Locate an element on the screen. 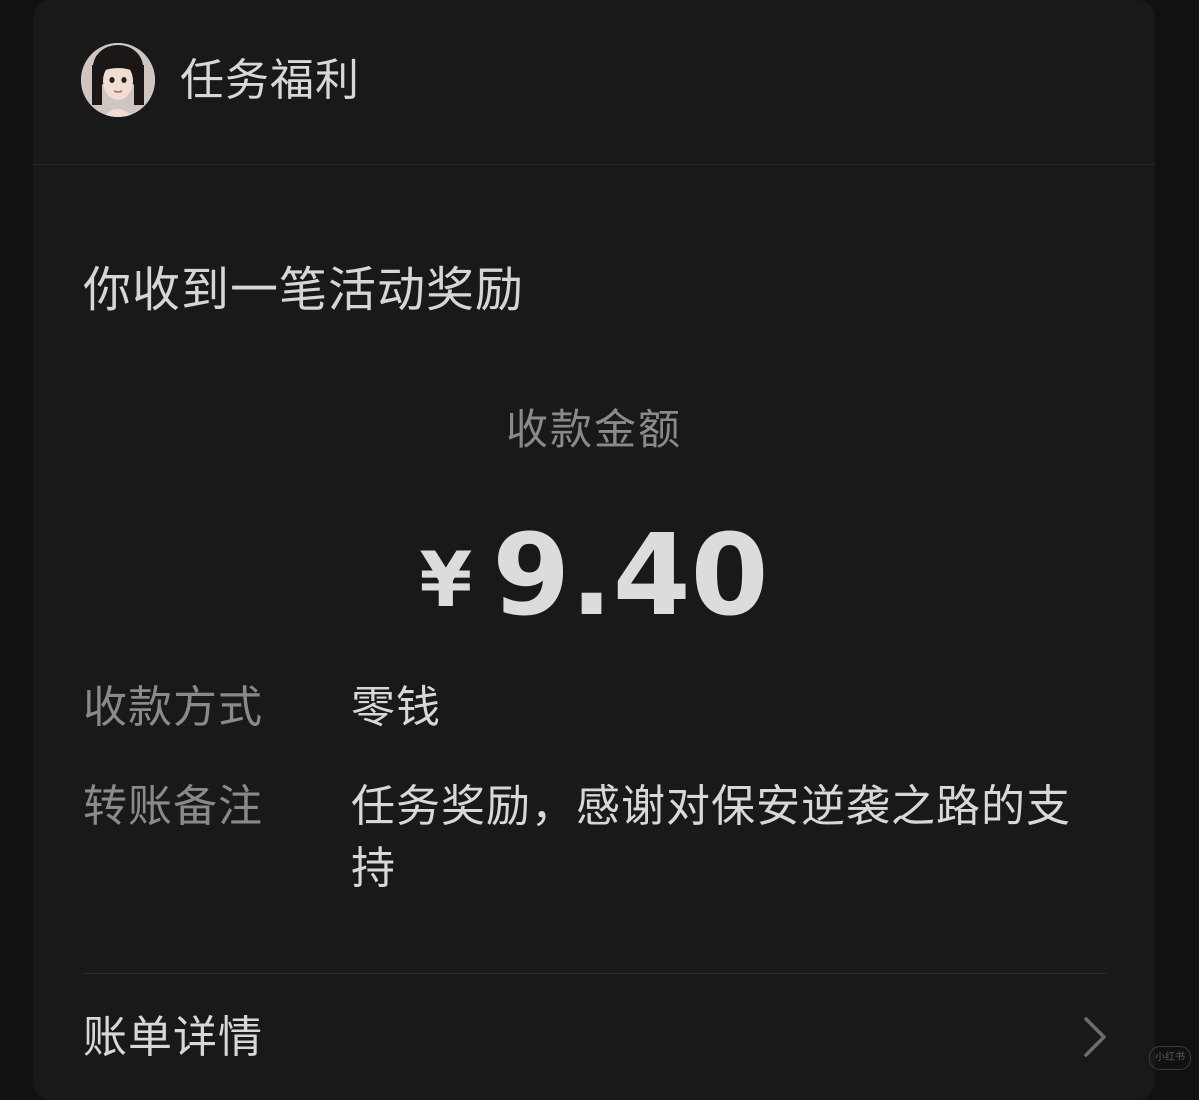 This screenshot has height=1100, width=1199. avatar is located at coordinates (118, 80).